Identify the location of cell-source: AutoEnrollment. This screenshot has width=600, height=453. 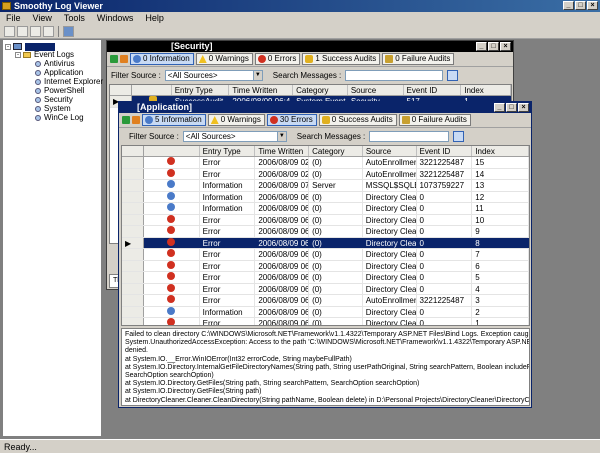
(390, 173).